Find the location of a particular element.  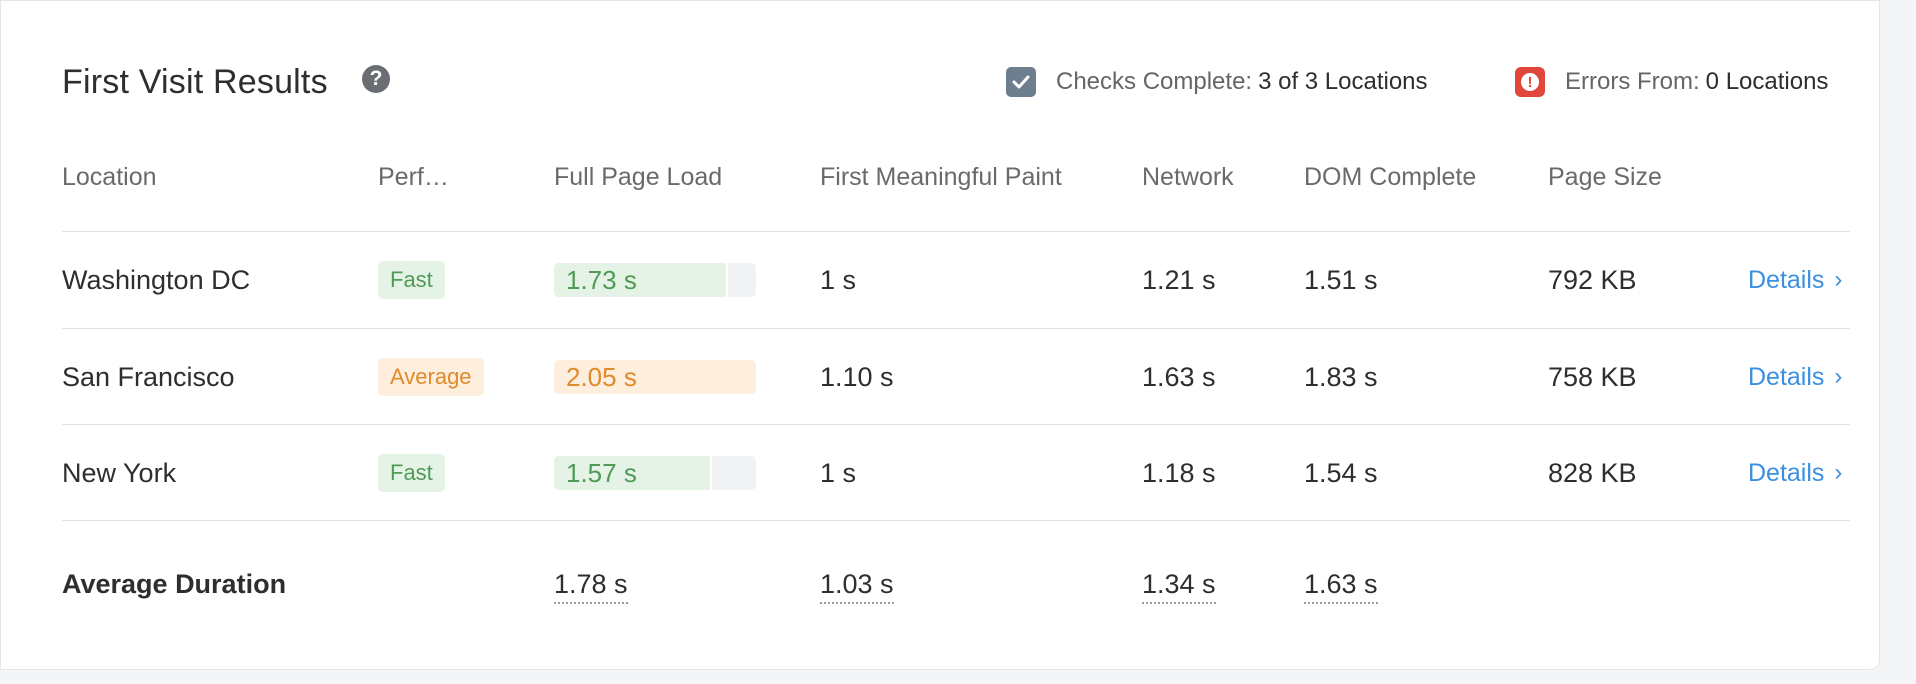

question-circle-icon: ? is located at coordinates (376, 79).